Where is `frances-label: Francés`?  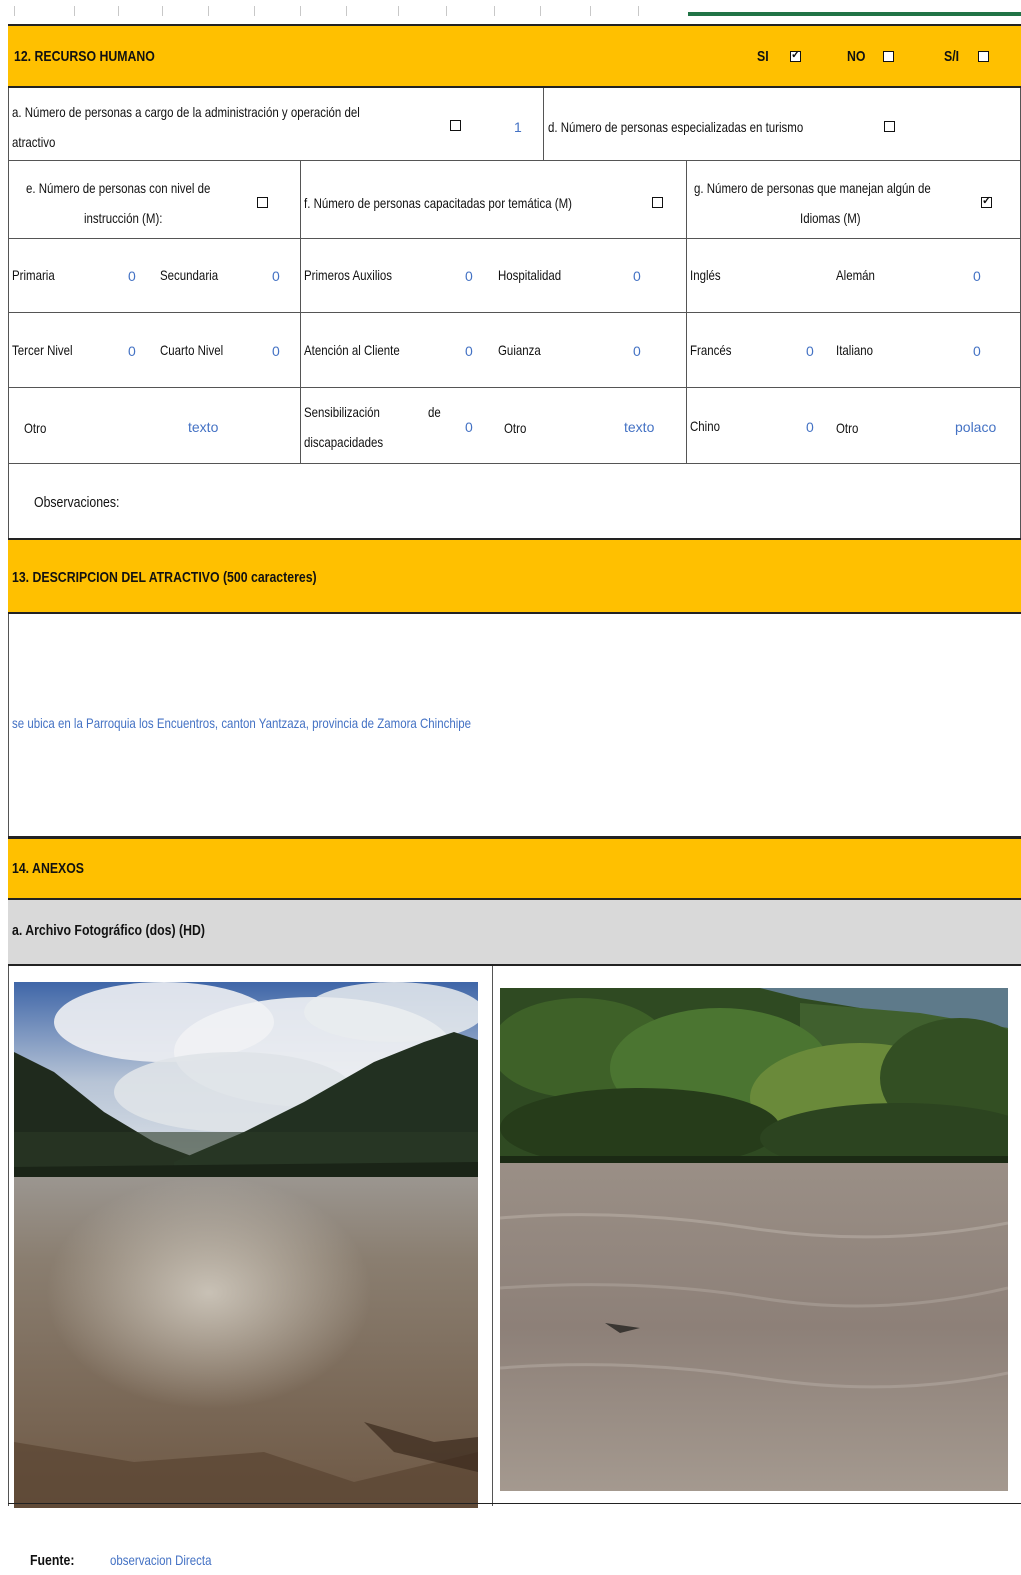 frances-label: Francés is located at coordinates (711, 350).